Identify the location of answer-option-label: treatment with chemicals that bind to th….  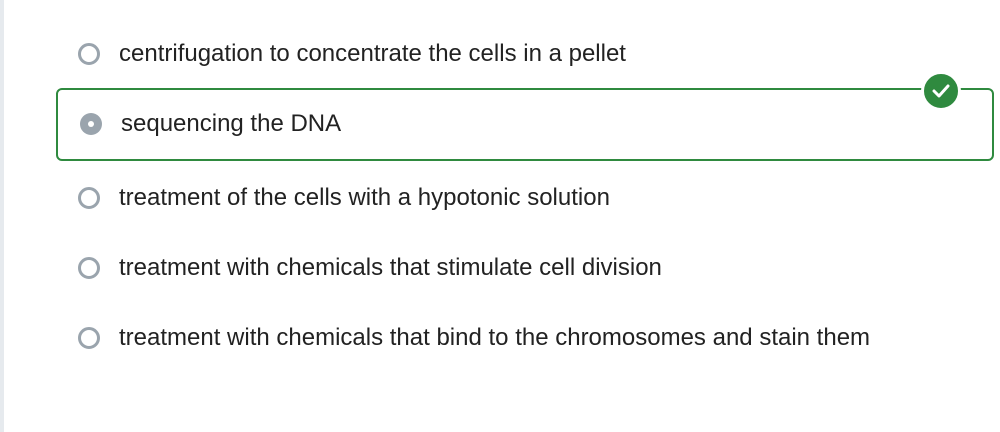
(495, 337).